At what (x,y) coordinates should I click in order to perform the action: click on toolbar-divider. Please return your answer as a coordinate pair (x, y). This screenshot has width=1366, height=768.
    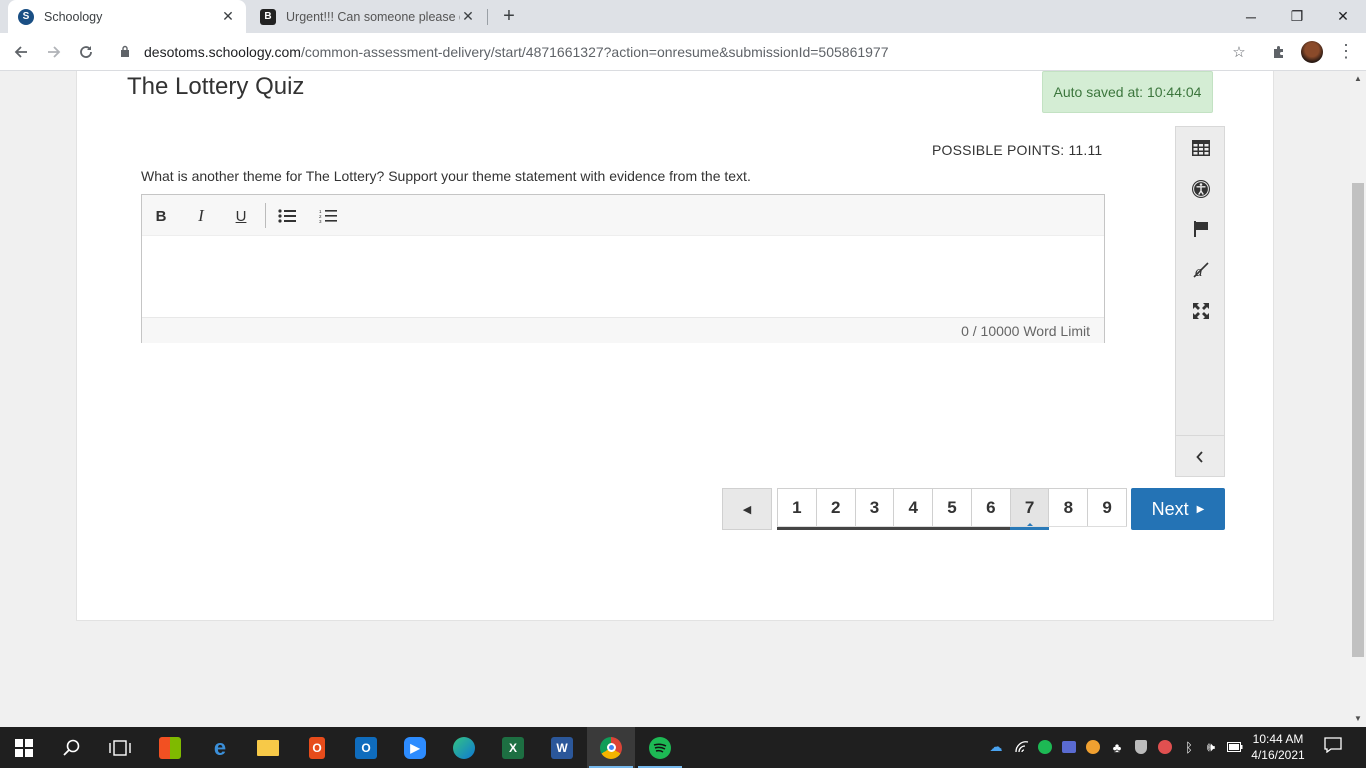
    Looking at the image, I should click on (265, 215).